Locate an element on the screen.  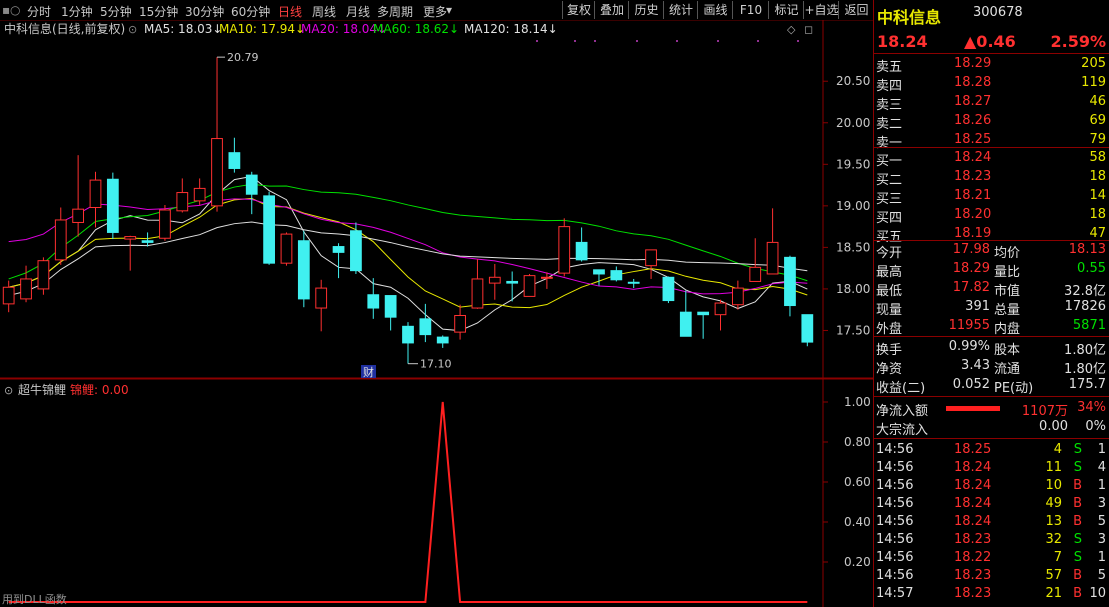
stock-label: 中科信息(日线,前复权) is located at coordinates (64, 28).